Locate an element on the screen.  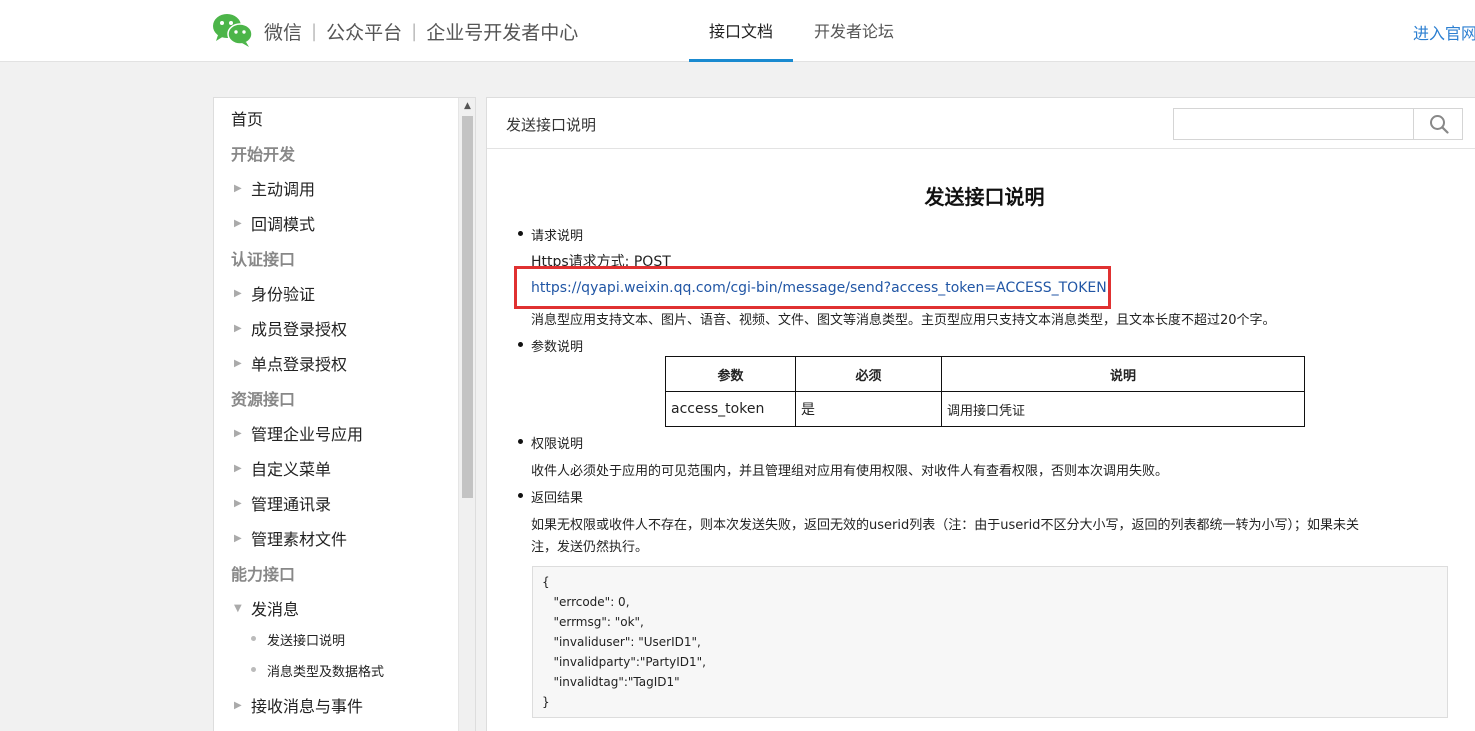
sidebar-item-manage-apps: ▶ 管理企业号应用 is located at coordinates (299, 433).